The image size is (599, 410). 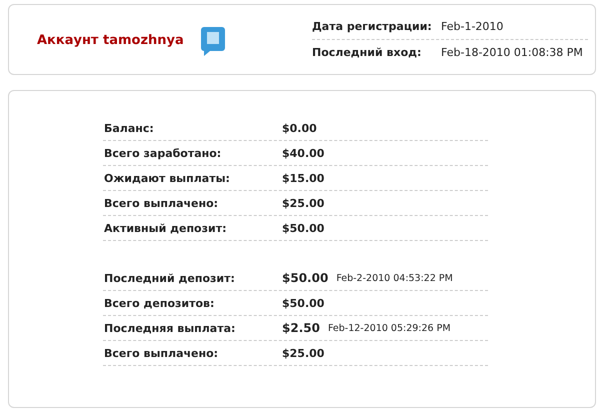 What do you see at coordinates (213, 41) in the screenshot?
I see `chat-bubble-icon` at bounding box center [213, 41].